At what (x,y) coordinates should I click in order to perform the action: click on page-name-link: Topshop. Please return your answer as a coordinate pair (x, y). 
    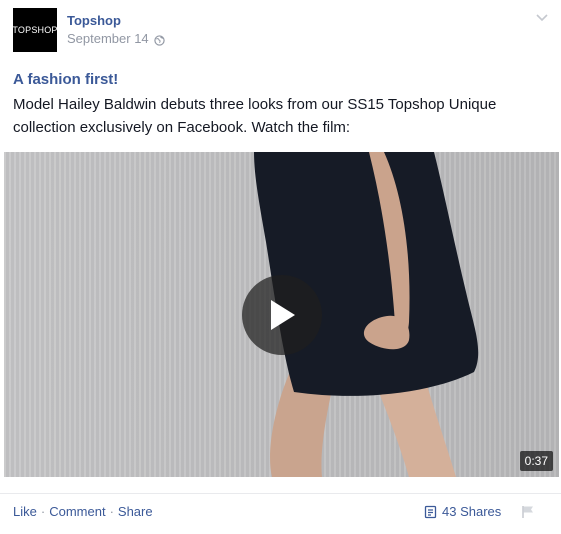
    Looking at the image, I should click on (94, 20).